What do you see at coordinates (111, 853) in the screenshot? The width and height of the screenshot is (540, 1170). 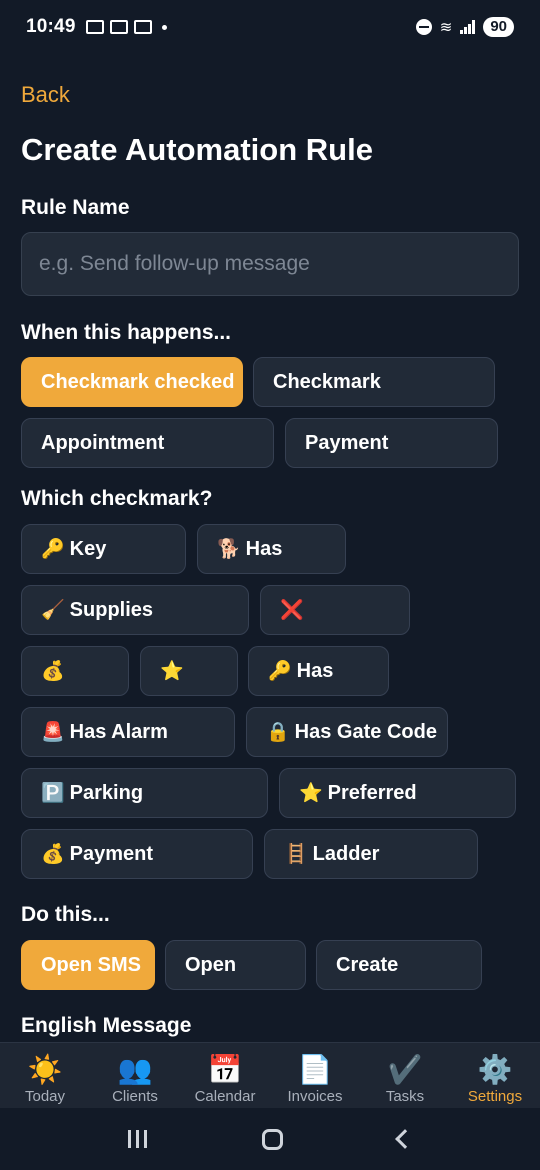 I see `checkmark-option-label: Payment` at bounding box center [111, 853].